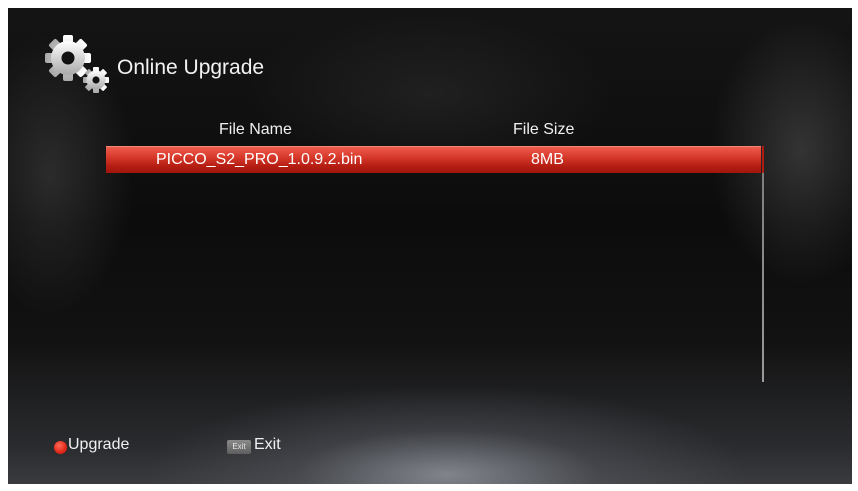 This screenshot has height=491, width=858. I want to click on column-header-file-size: File Size, so click(544, 129).